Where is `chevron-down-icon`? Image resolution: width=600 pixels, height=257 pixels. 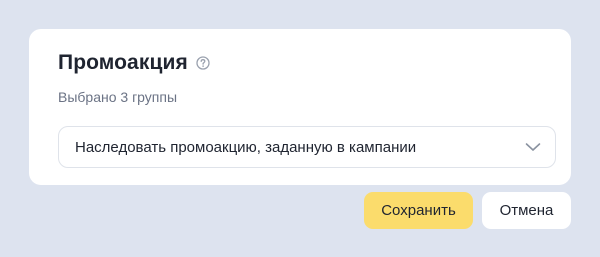
chevron-down-icon is located at coordinates (533, 147).